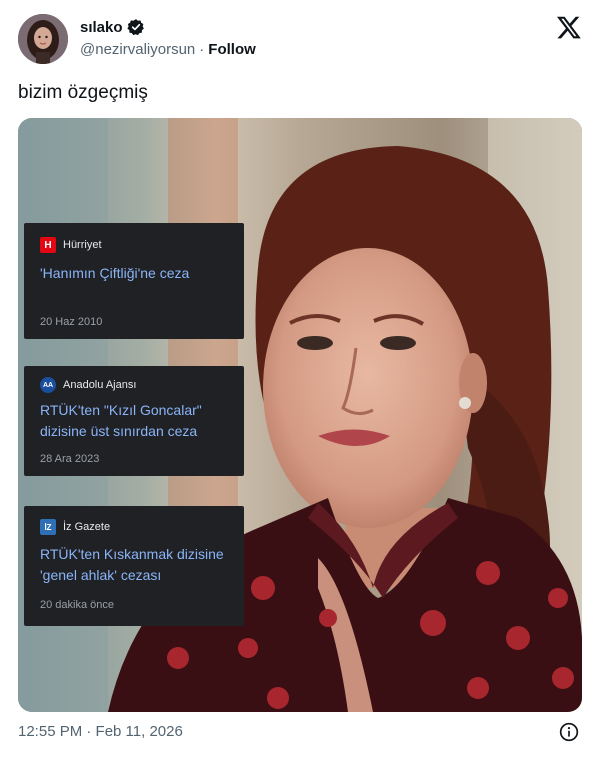 The image size is (600, 762). Describe the element at coordinates (569, 27) in the screenshot. I see `x-logo-icon` at that location.